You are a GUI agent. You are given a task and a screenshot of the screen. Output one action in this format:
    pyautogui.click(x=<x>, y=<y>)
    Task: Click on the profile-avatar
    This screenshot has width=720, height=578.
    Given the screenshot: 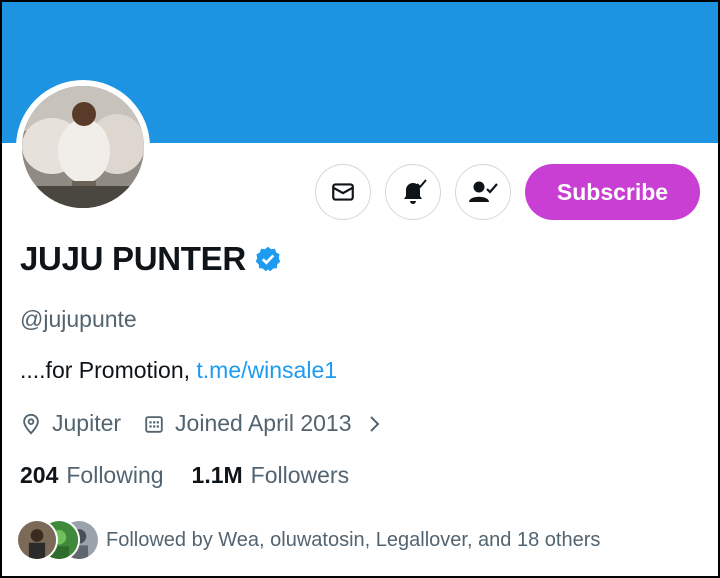 What is the action you would take?
    pyautogui.click(x=83, y=147)
    